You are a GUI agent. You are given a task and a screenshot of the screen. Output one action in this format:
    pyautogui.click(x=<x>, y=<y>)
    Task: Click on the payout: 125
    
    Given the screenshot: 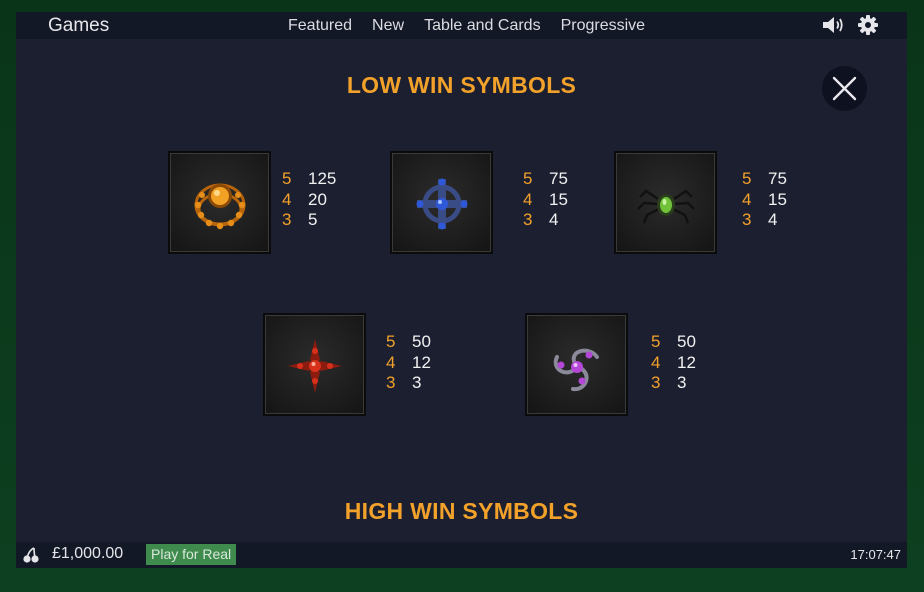 What is the action you would take?
    pyautogui.click(x=322, y=178)
    